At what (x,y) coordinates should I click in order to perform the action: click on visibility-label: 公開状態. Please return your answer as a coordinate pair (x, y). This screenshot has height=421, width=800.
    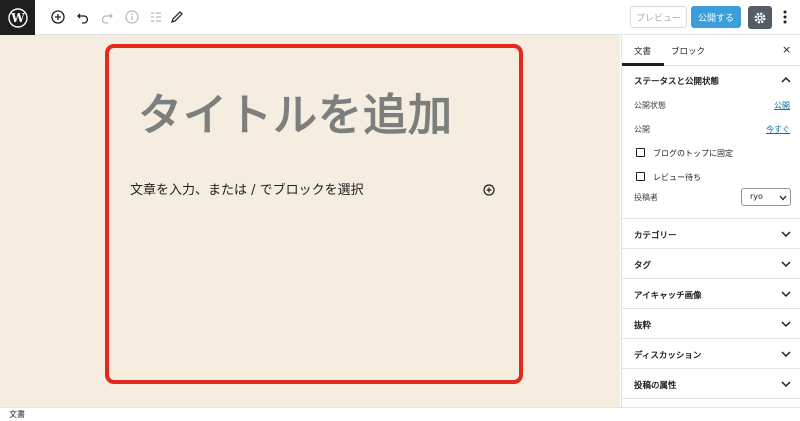
    Looking at the image, I should click on (650, 105).